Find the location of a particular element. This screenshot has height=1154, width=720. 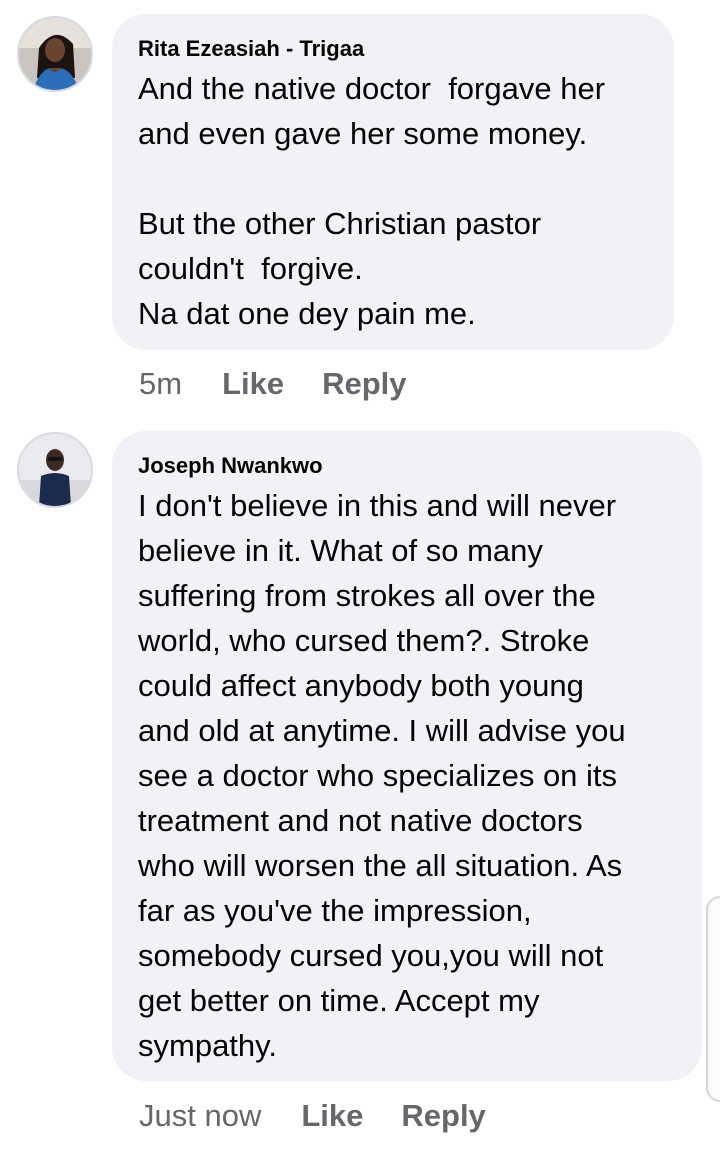

scroll-edge-handle is located at coordinates (713, 999).